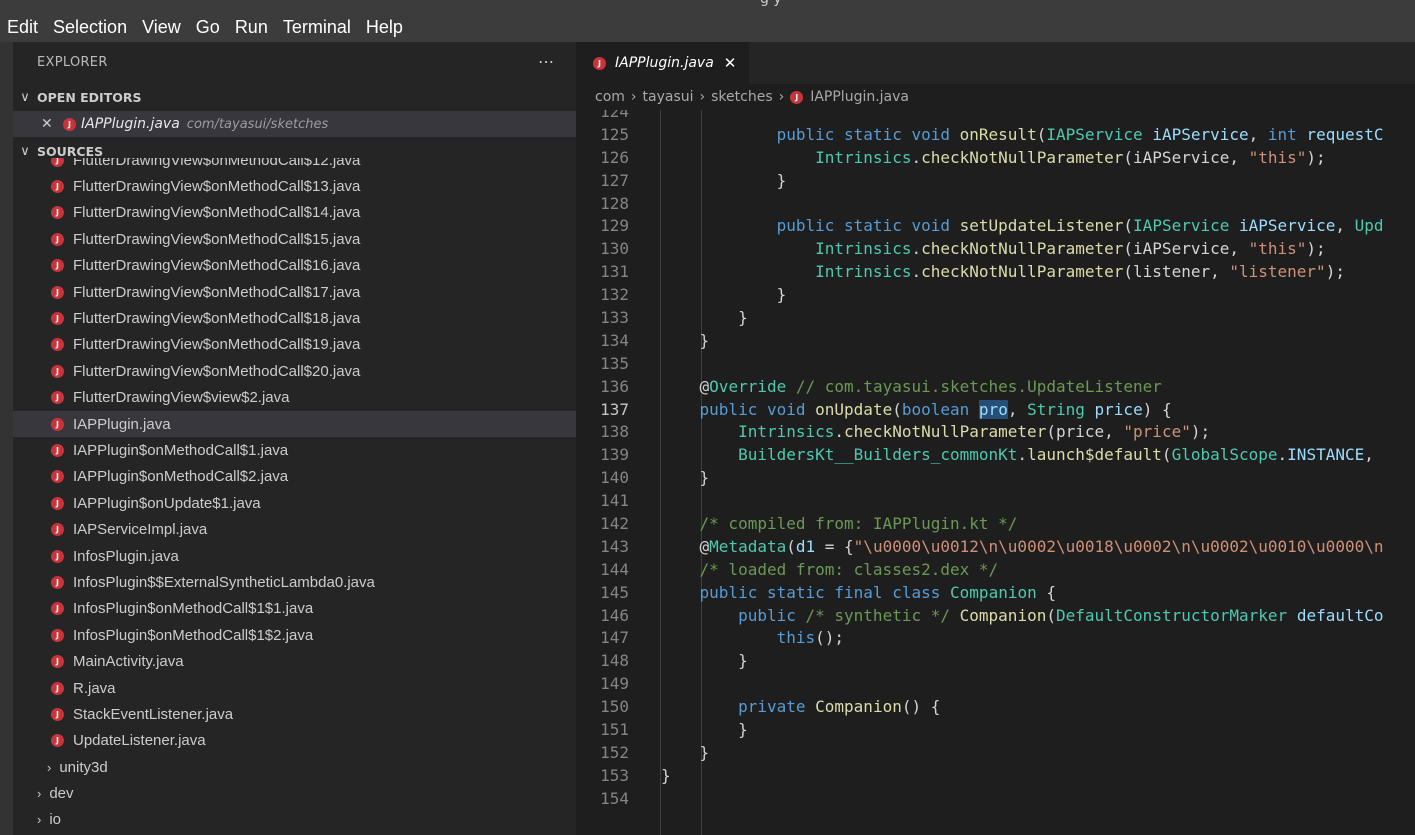 The width and height of the screenshot is (1415, 835). What do you see at coordinates (614, 455) in the screenshot?
I see `line-number: 139` at bounding box center [614, 455].